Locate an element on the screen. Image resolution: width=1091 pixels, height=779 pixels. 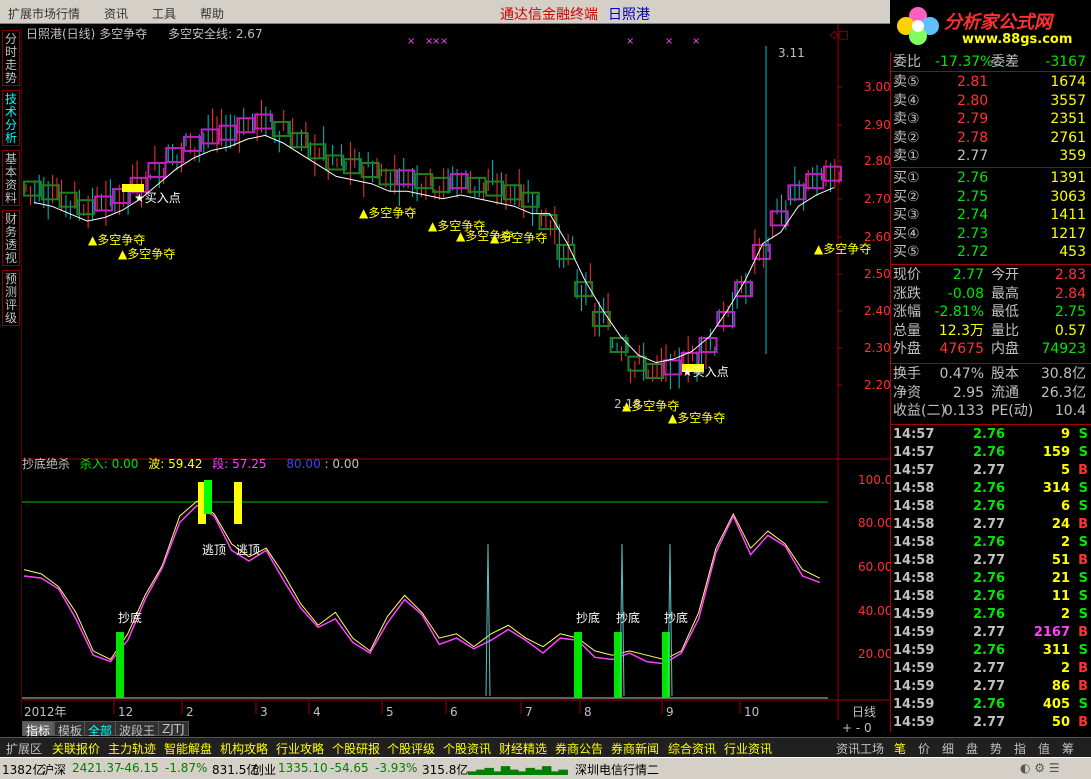
sell-price: 2.79 is located at coordinates (973, 119).